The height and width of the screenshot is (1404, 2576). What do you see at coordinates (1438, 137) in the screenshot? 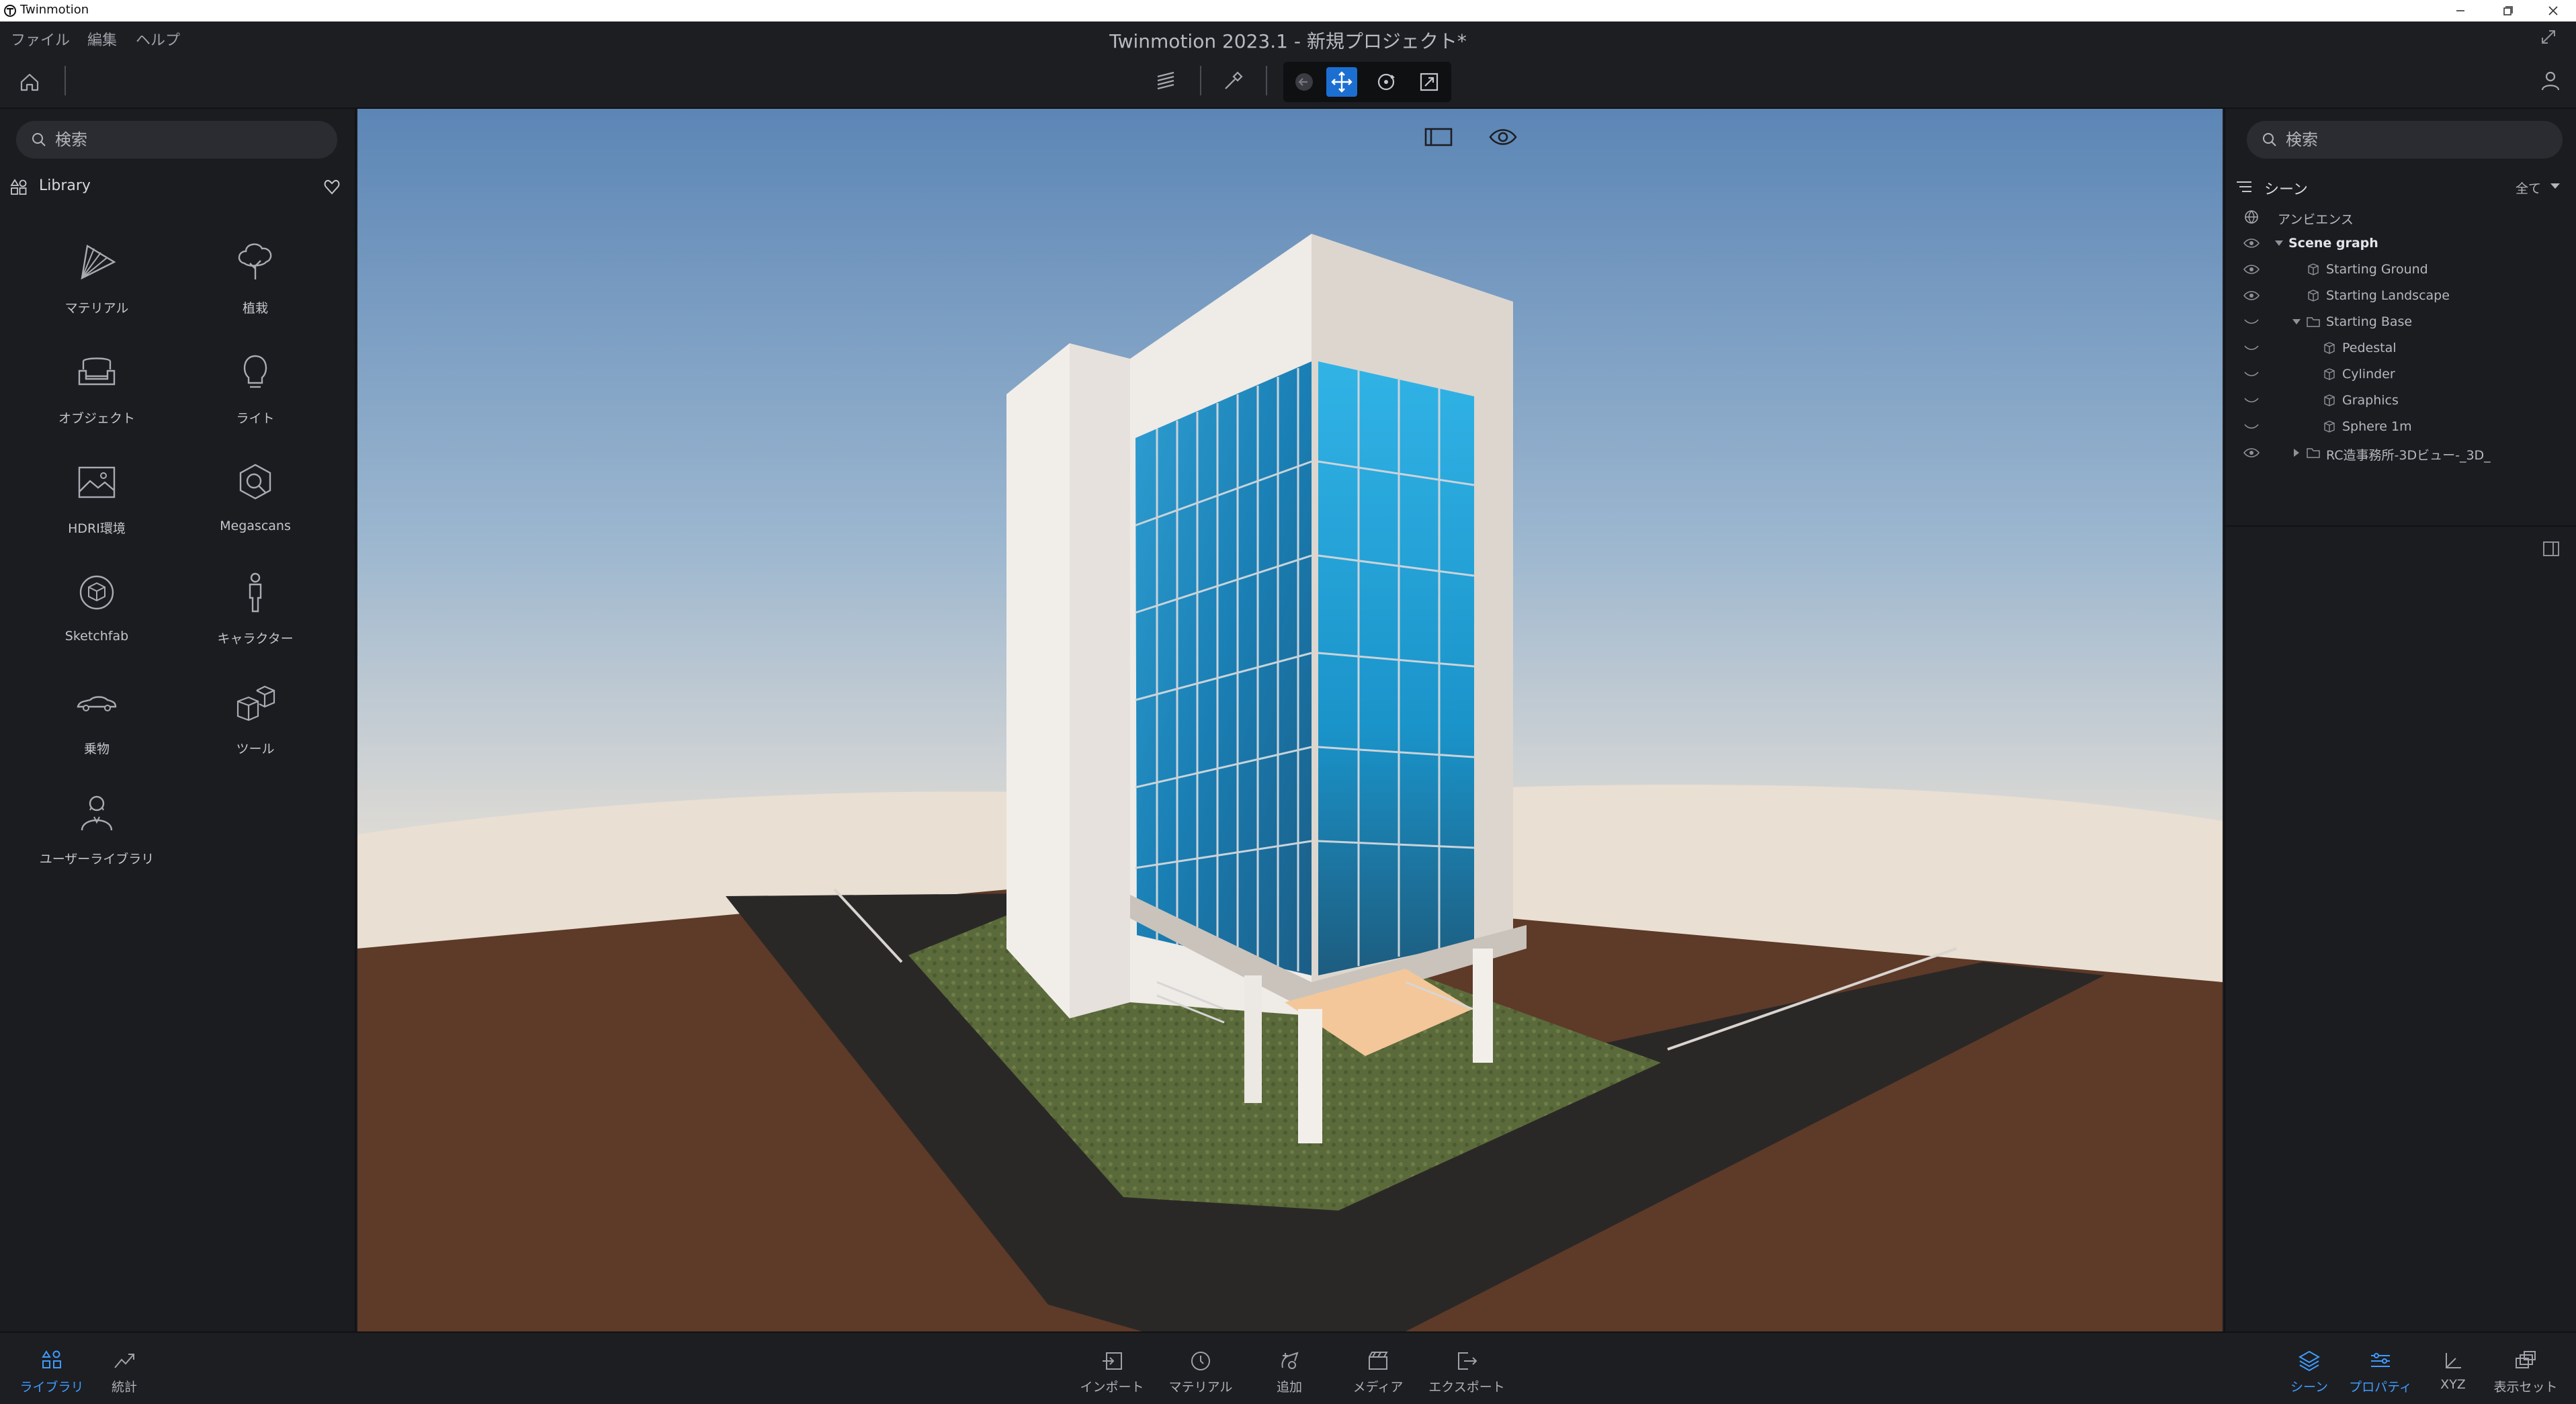
I see `panel-layout-icon` at bounding box center [1438, 137].